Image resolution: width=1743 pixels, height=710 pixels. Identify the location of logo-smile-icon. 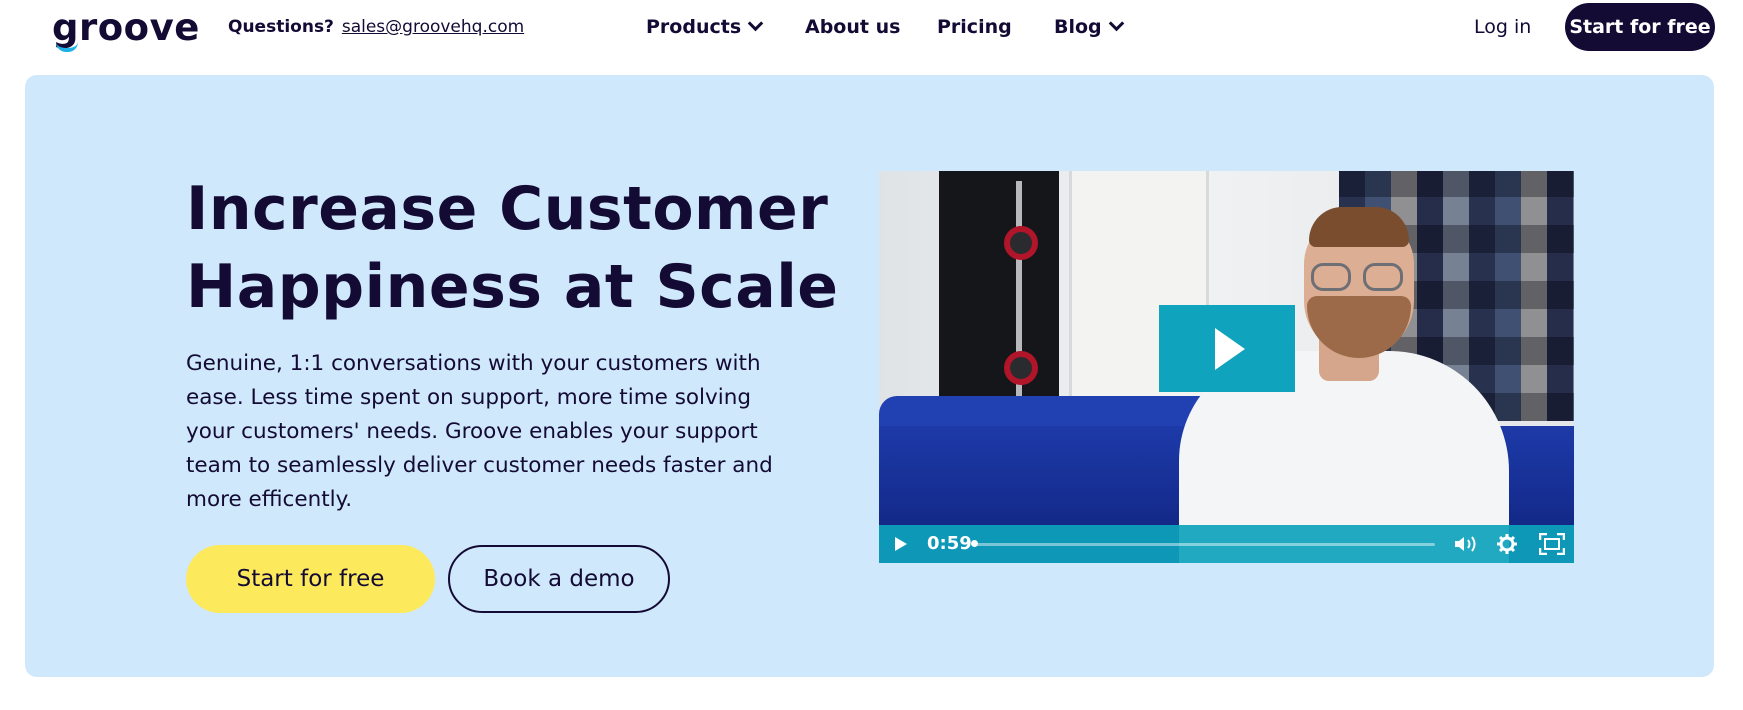
(67, 47).